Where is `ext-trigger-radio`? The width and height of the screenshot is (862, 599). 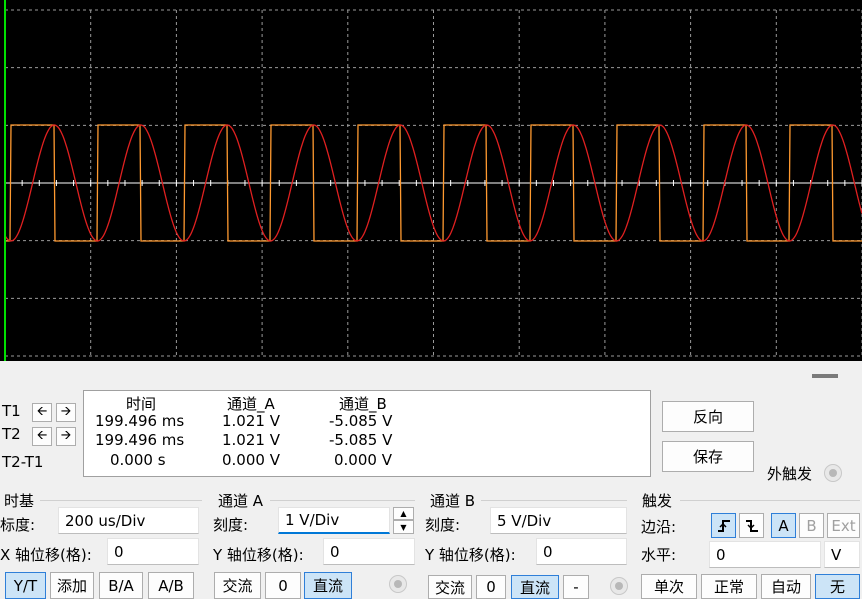 ext-trigger-radio is located at coordinates (833, 473).